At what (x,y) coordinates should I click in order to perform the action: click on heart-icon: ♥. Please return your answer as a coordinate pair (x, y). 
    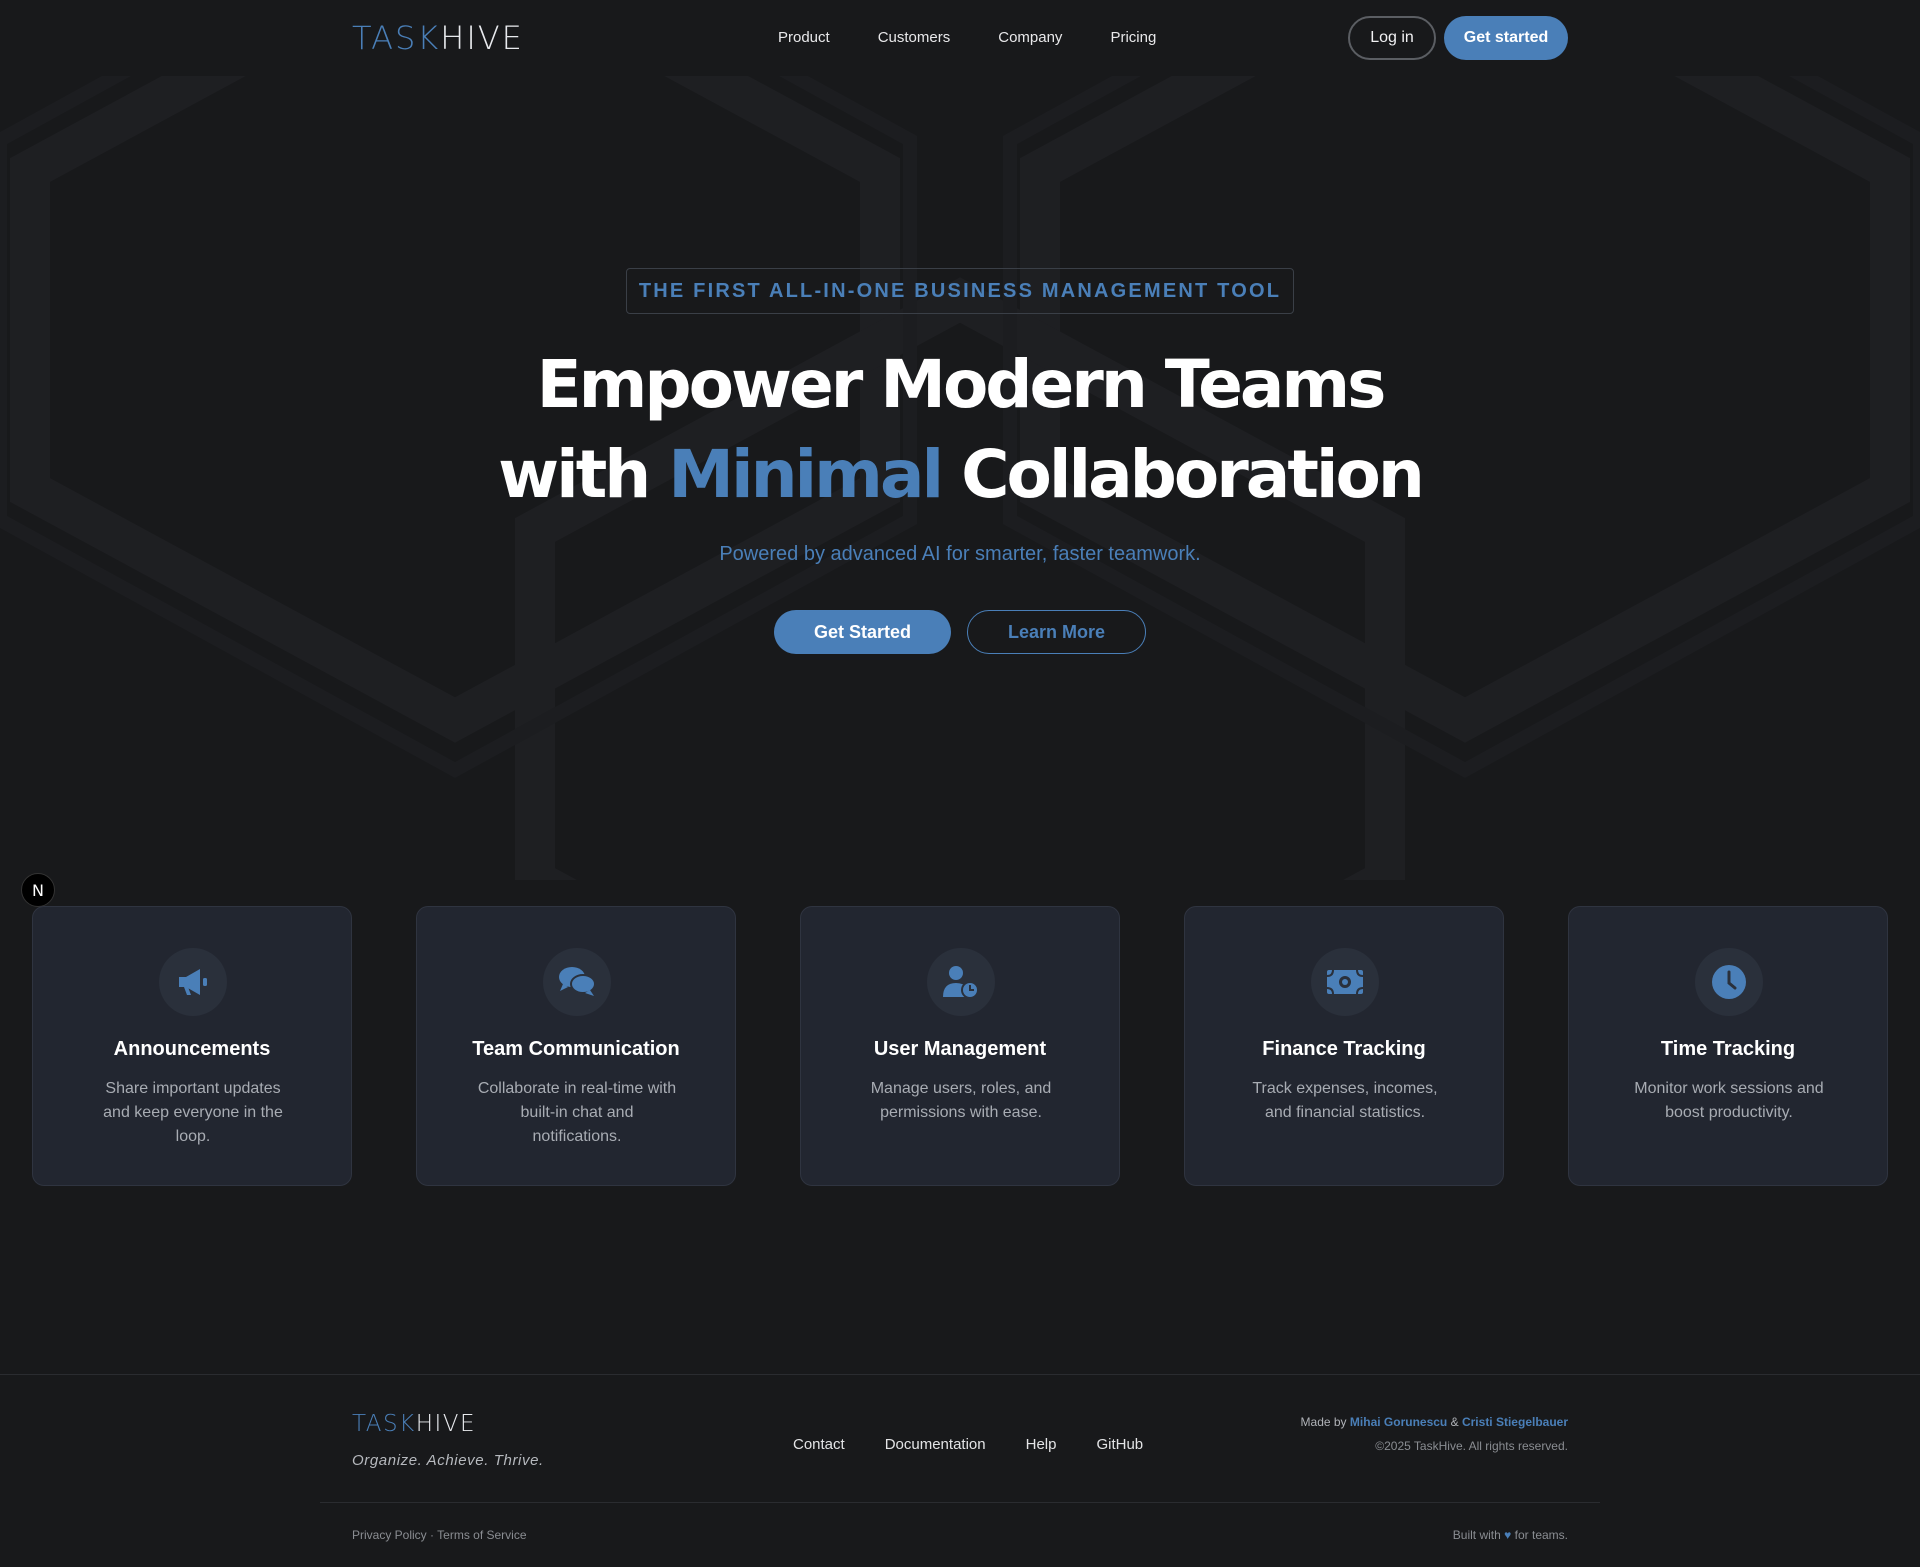
    Looking at the image, I should click on (1508, 1535).